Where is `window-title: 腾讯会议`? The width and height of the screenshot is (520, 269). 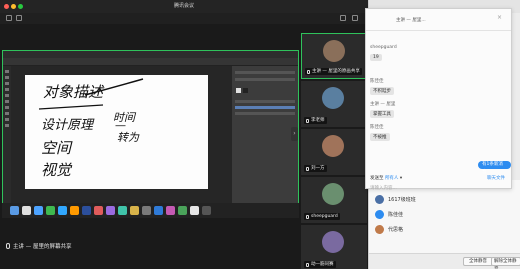
window-title: 腾讯会议 is located at coordinates (183, 6).